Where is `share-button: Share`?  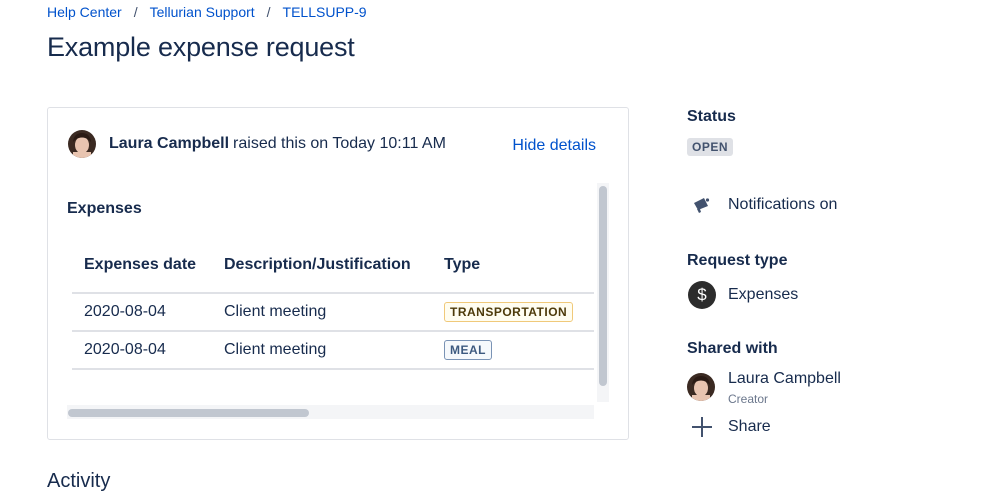 share-button: Share is located at coordinates (729, 427).